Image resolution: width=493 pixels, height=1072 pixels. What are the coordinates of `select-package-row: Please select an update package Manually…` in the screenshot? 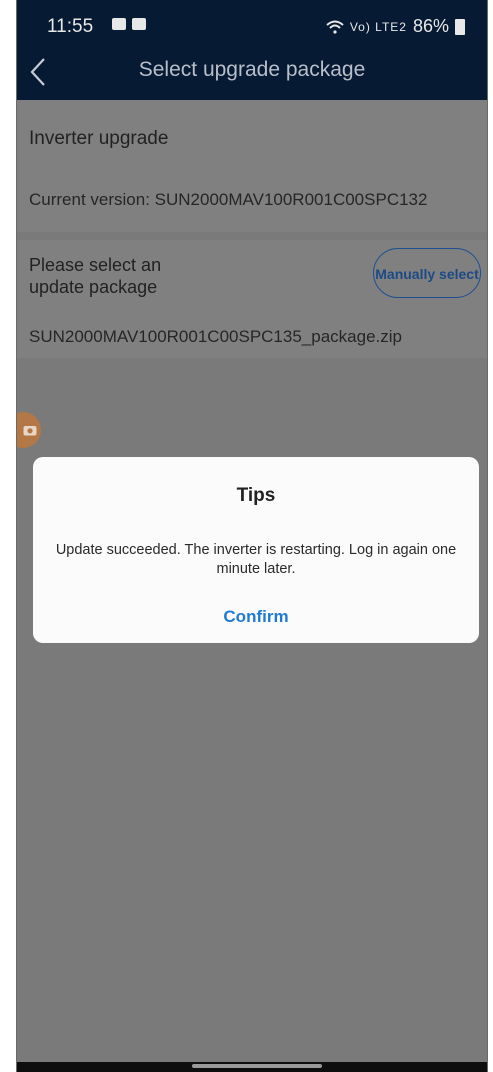 It's located at (252, 278).